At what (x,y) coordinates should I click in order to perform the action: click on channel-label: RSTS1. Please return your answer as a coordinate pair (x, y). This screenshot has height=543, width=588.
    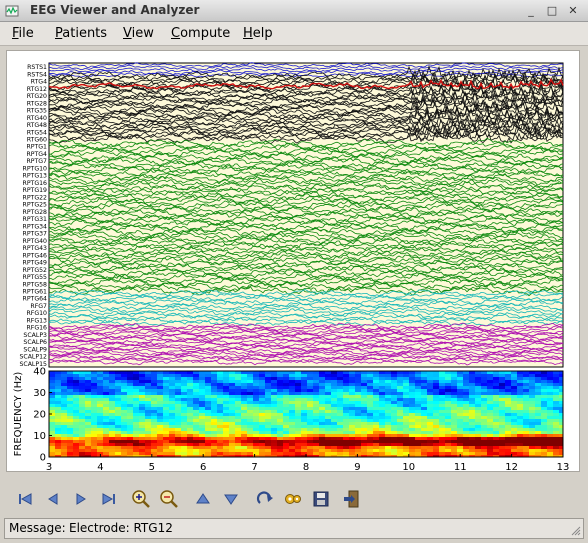
    Looking at the image, I should click on (37, 67).